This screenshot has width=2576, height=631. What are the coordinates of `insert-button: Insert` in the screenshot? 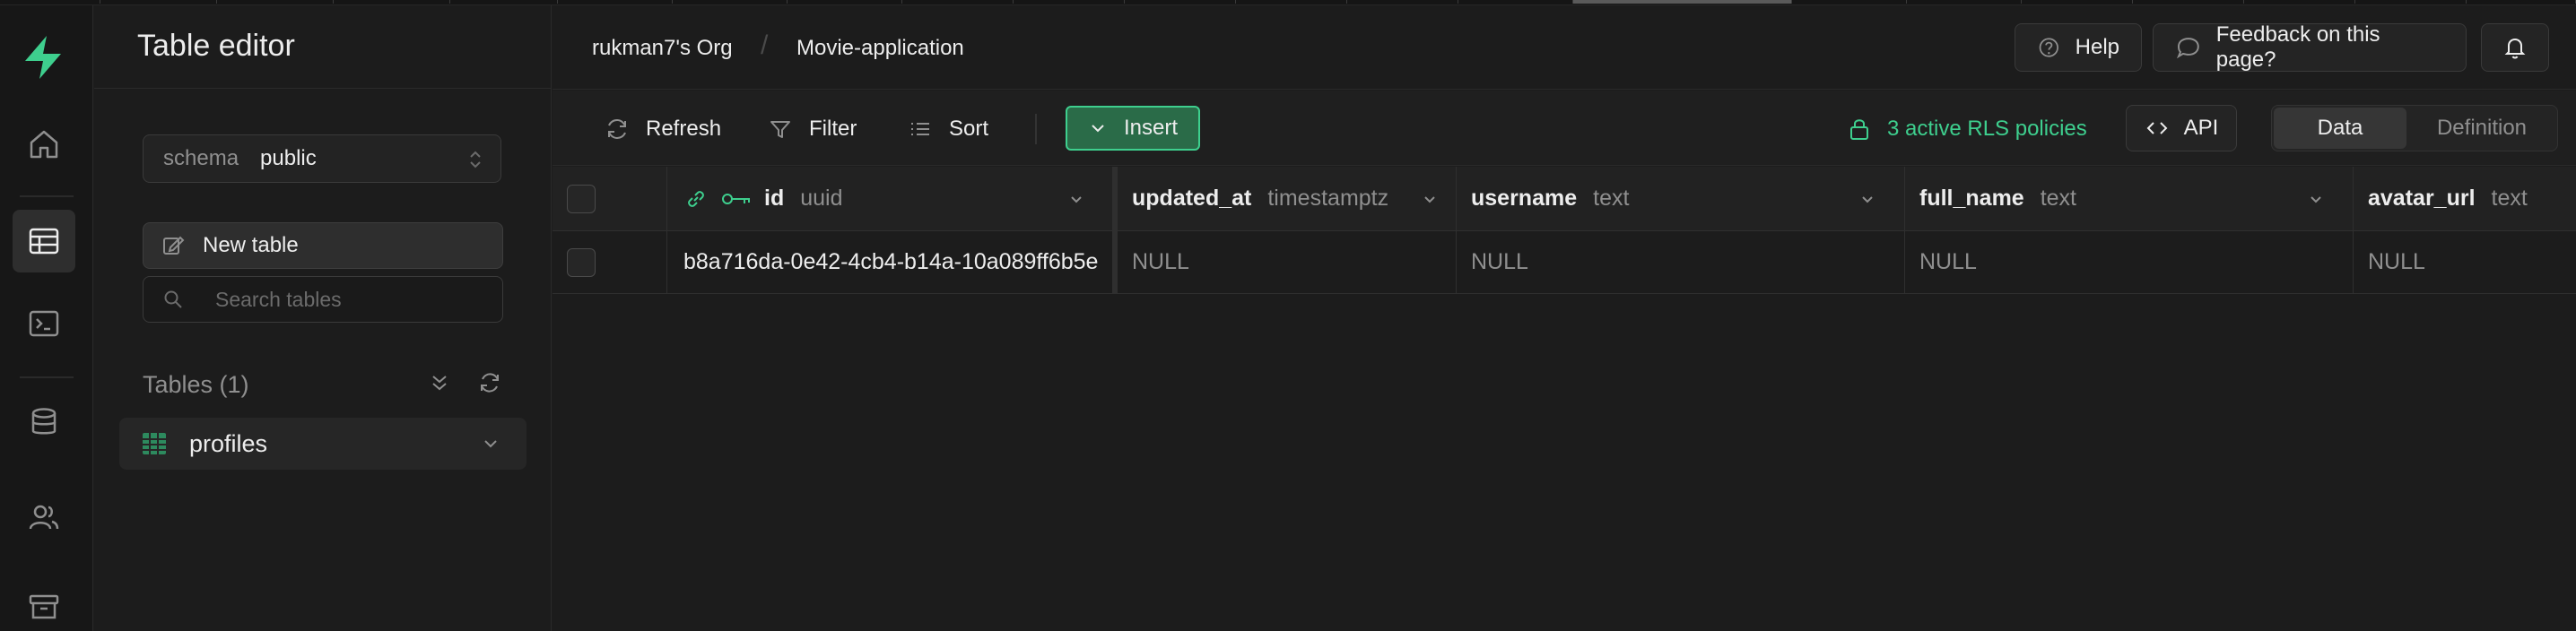 It's located at (1133, 129).